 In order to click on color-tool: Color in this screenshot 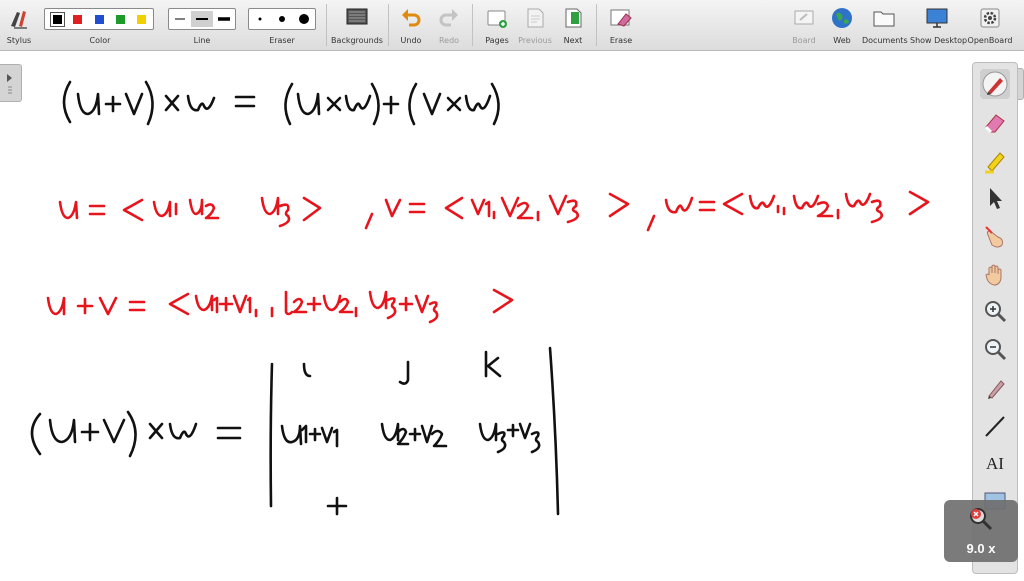, I will do `click(100, 25)`.